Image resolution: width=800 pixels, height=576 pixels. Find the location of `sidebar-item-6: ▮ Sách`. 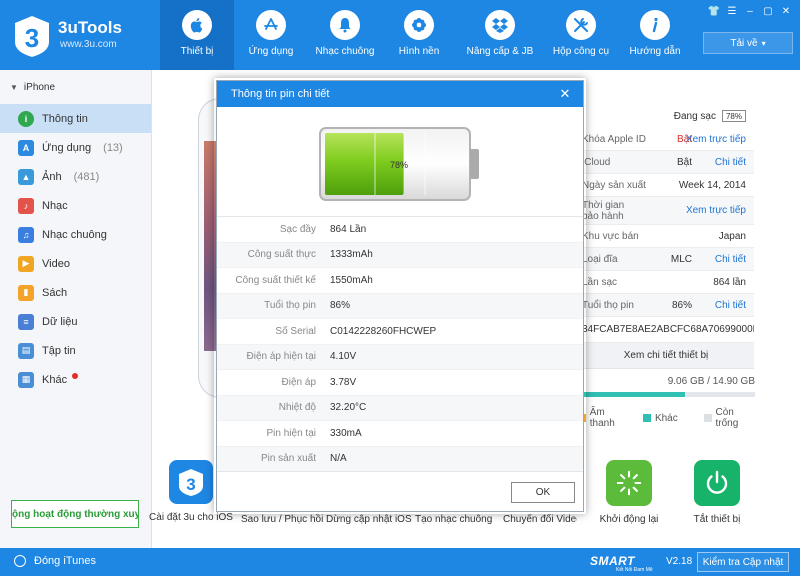

sidebar-item-6: ▮ Sách is located at coordinates (75, 292).